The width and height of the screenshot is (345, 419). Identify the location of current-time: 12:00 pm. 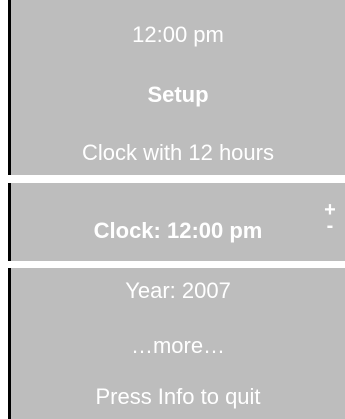
(178, 34).